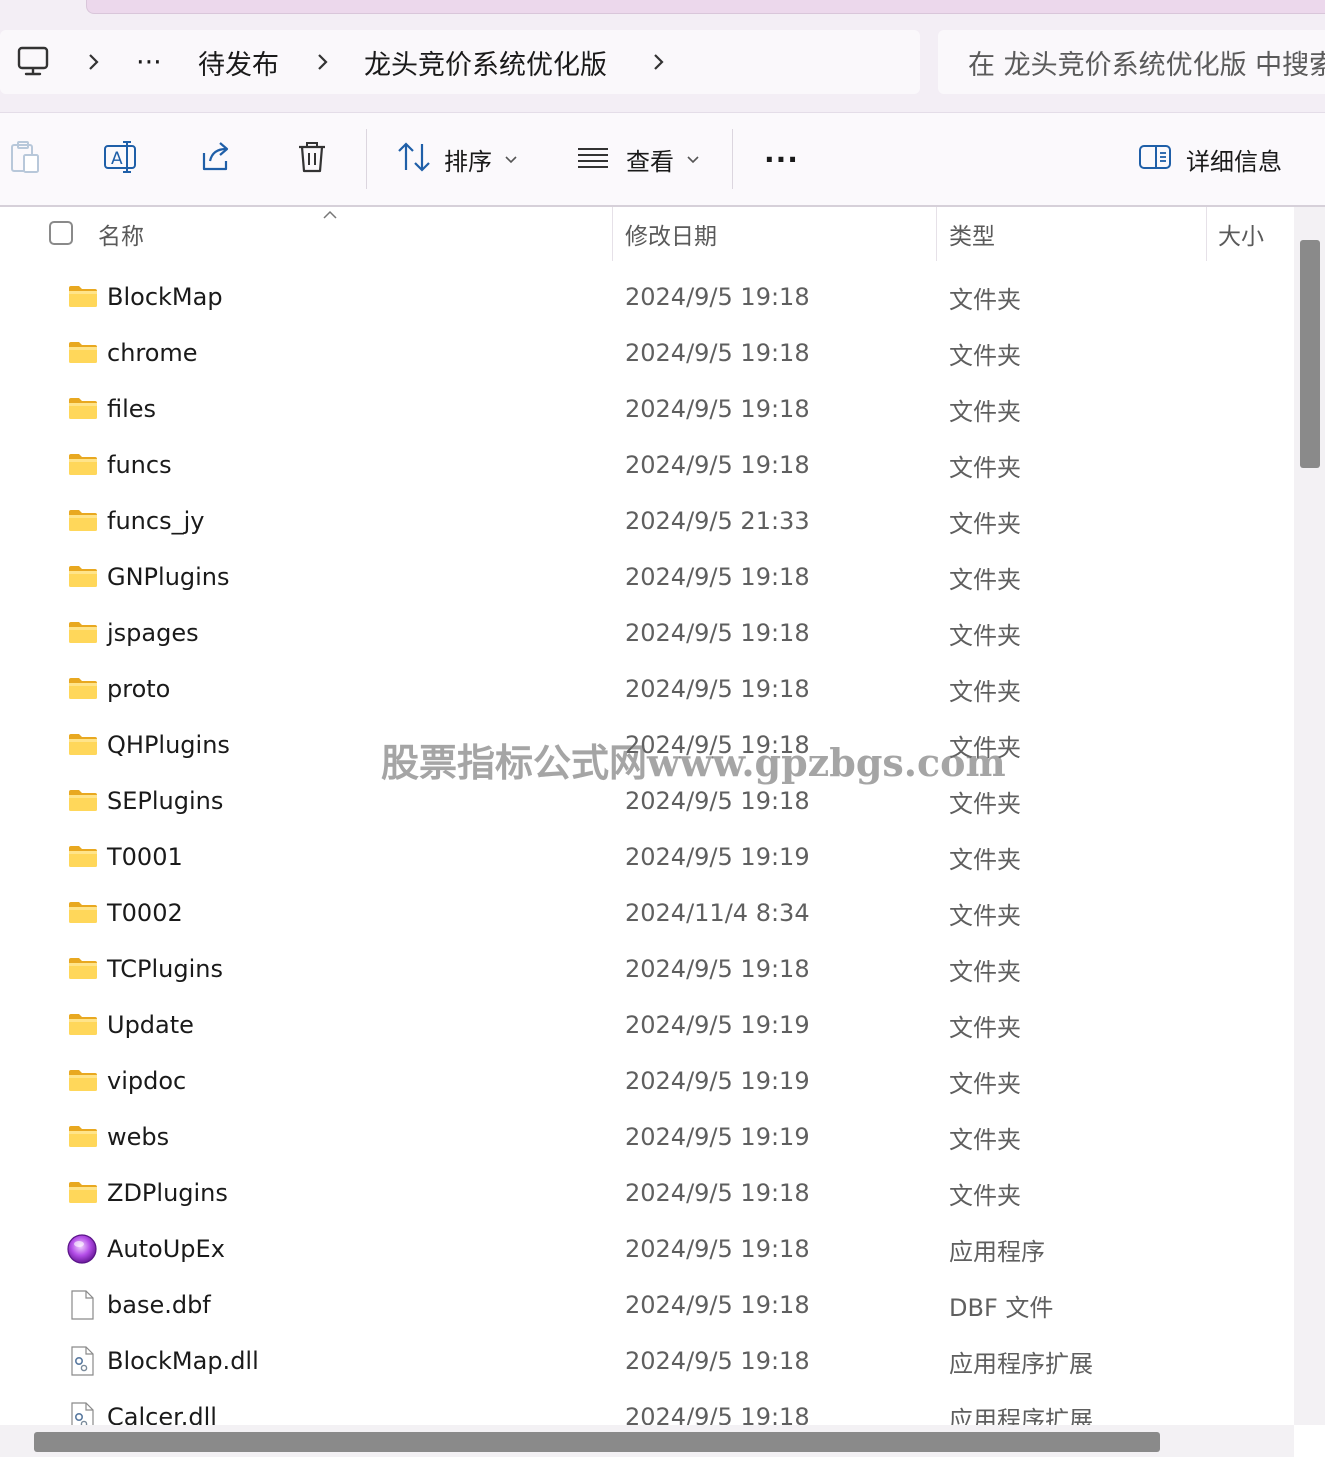 The image size is (1325, 1457). What do you see at coordinates (647, 1193) in the screenshot?
I see `table-row: ZDPlugins 2024/9/5 19:18 文件夹` at bounding box center [647, 1193].